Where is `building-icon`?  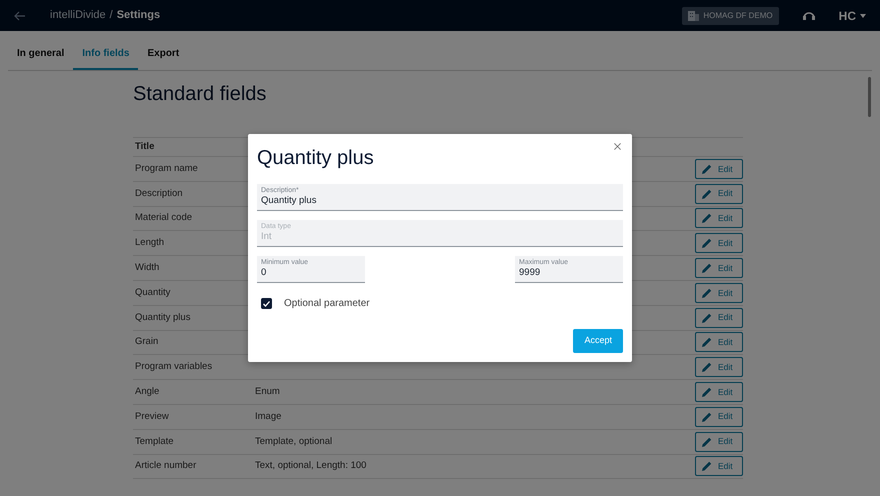 building-icon is located at coordinates (694, 15).